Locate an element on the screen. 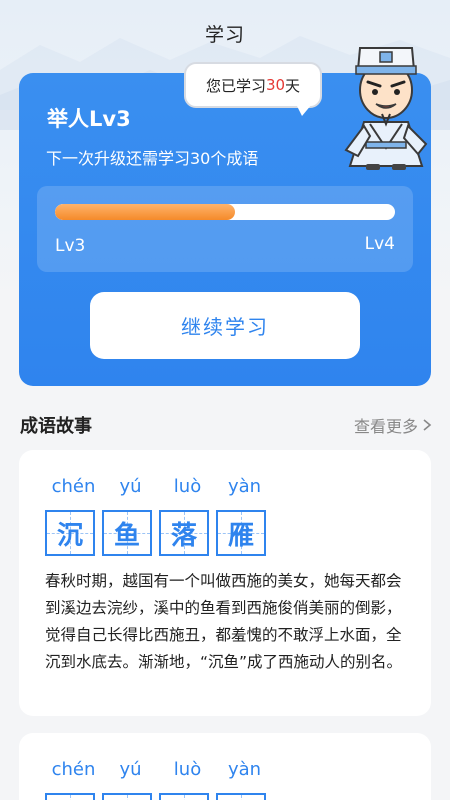  scholar-mascot-icon is located at coordinates (386, 108).